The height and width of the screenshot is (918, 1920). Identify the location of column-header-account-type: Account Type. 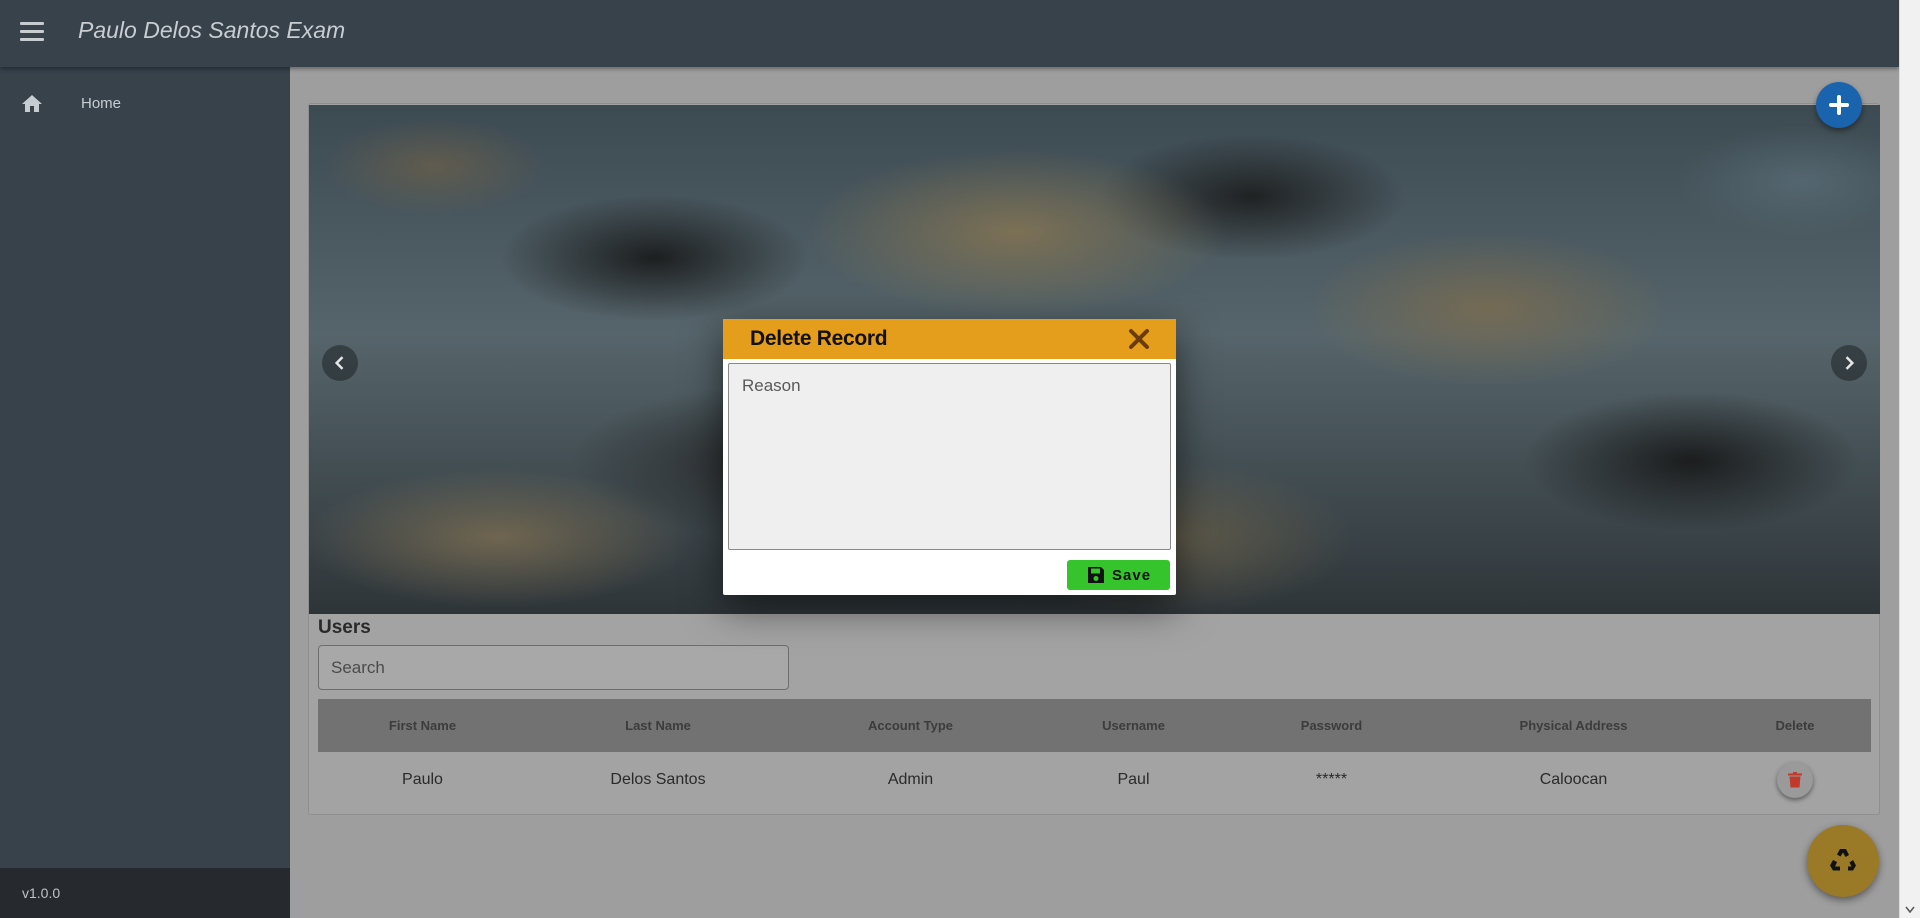
(910, 725).